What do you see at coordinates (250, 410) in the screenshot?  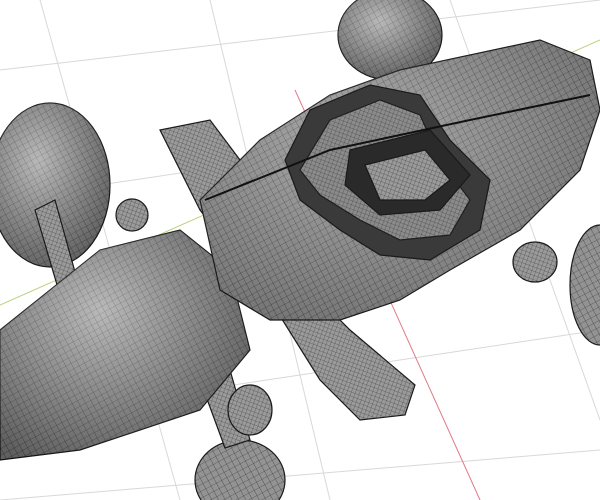 I see `mount-bottom` at bounding box center [250, 410].